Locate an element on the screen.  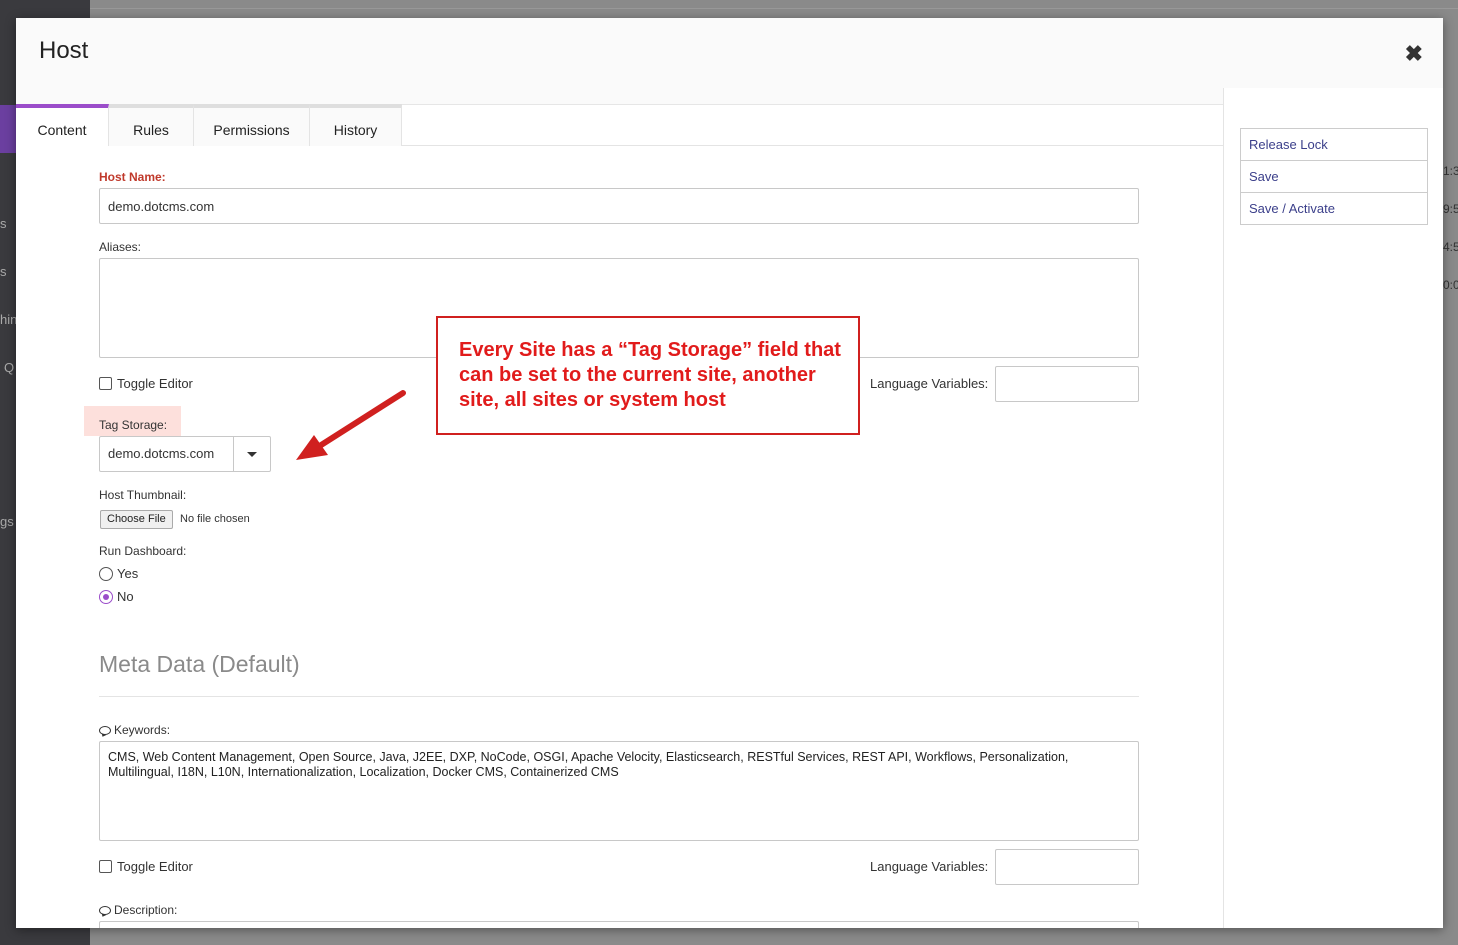
arrow-shaft is located at coordinates (360, 420).